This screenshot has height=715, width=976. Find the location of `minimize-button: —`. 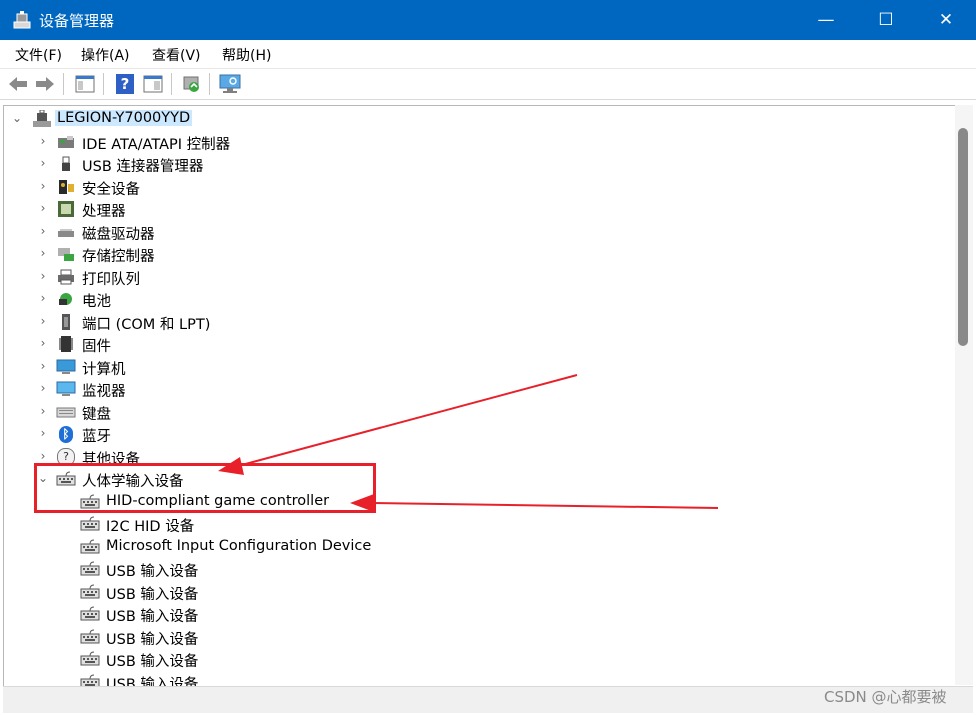

minimize-button: — is located at coordinates (826, 20).